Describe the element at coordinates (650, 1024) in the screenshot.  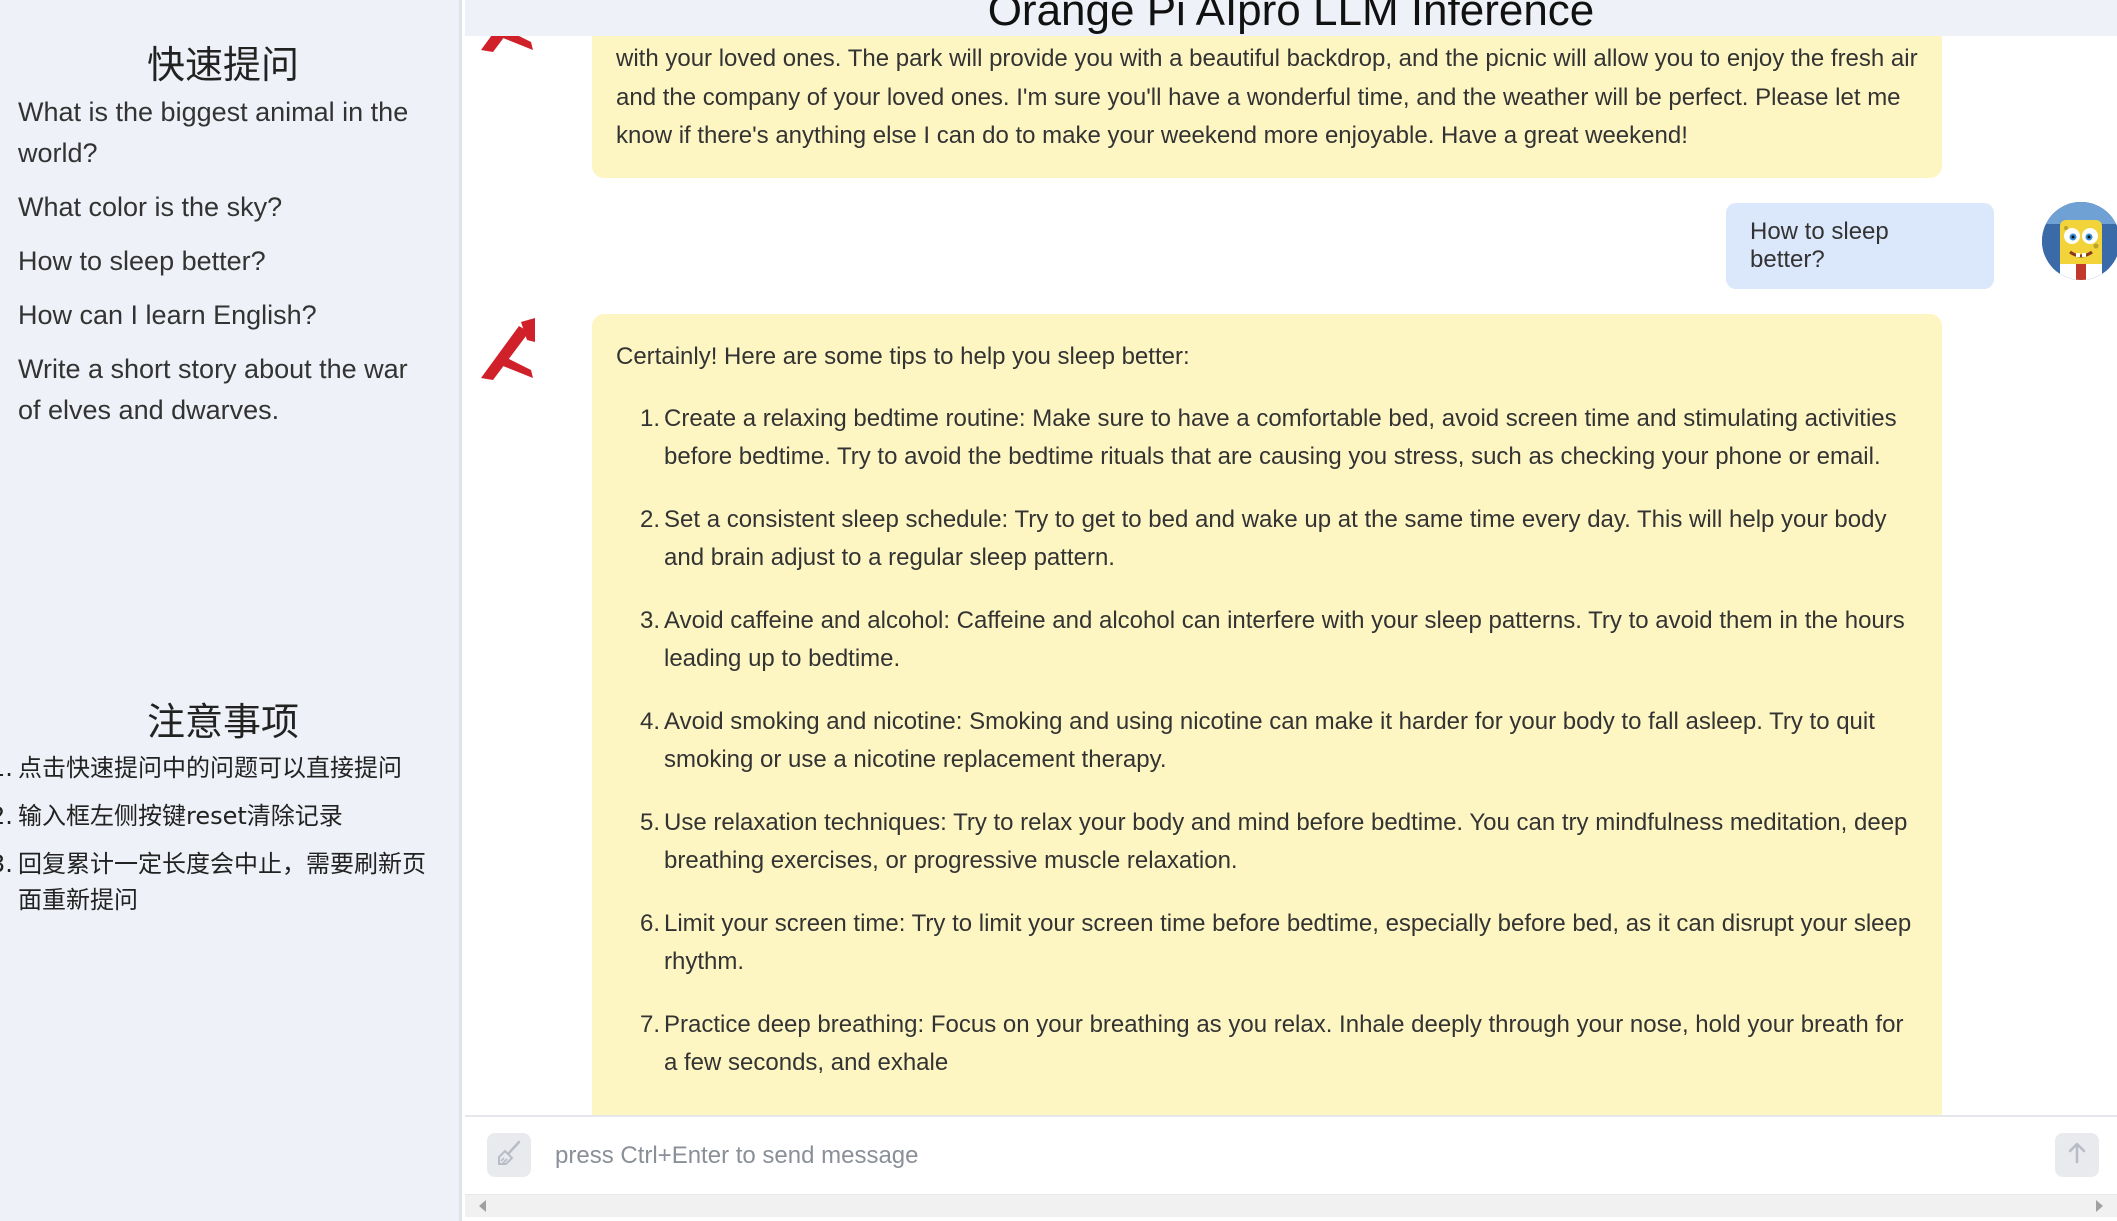
I see `list-item-number: 7.` at that location.